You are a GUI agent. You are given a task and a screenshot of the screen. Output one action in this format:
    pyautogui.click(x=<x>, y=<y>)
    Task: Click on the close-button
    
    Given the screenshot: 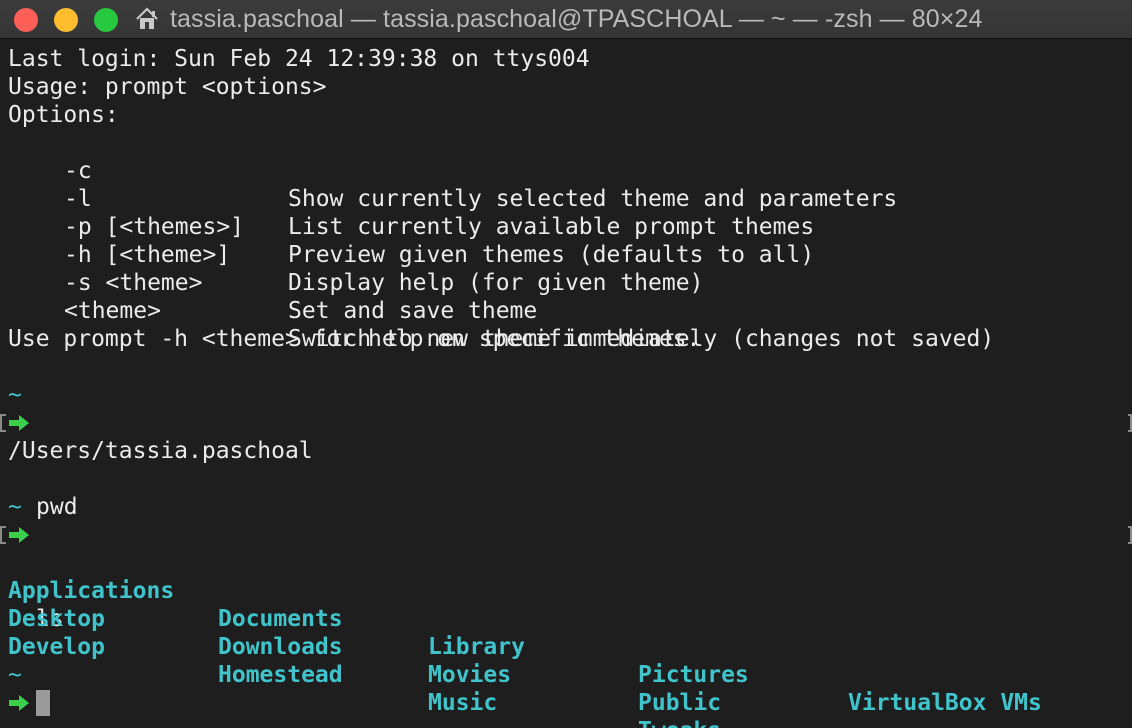 What is the action you would take?
    pyautogui.click(x=26, y=20)
    